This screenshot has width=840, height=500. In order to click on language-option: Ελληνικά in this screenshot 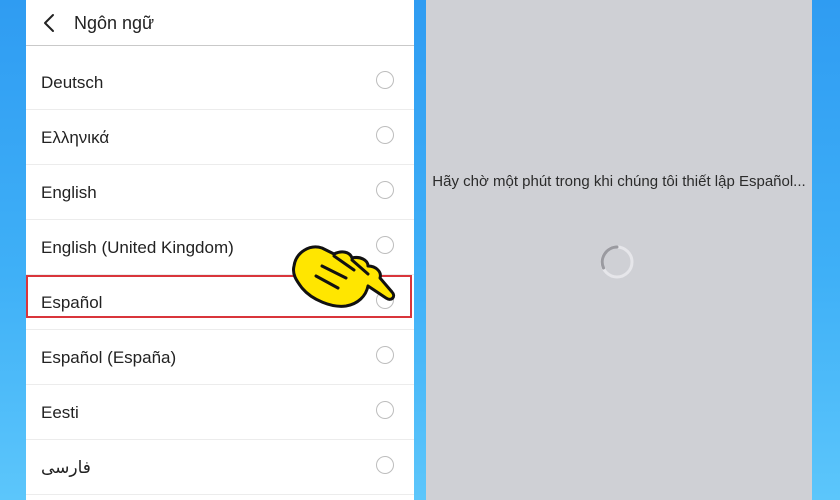, I will do `click(220, 137)`.